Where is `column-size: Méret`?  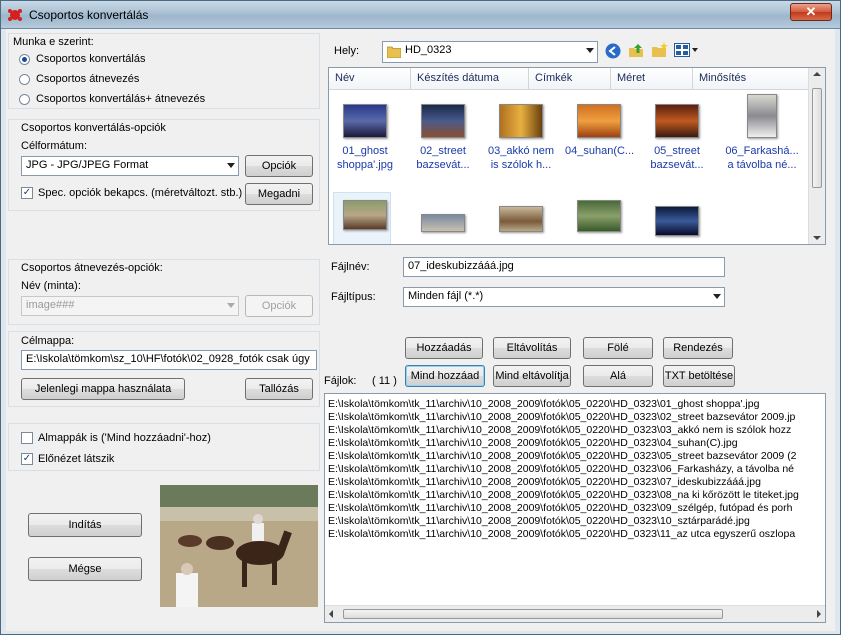 column-size: Méret is located at coordinates (652, 79).